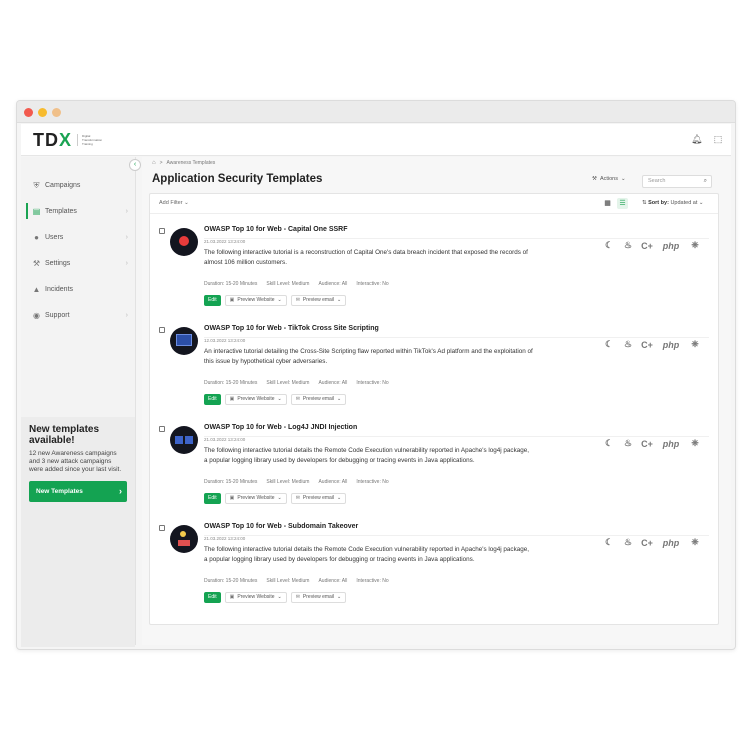 This screenshot has width=751, height=750. Describe the element at coordinates (154, 163) in the screenshot. I see `home-icon: ⌂` at that location.